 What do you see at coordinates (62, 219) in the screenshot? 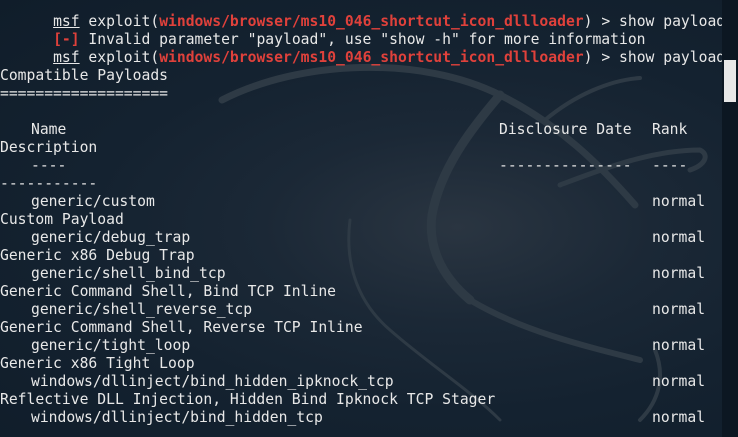
I see `payload-description: Custom Payload` at bounding box center [62, 219].